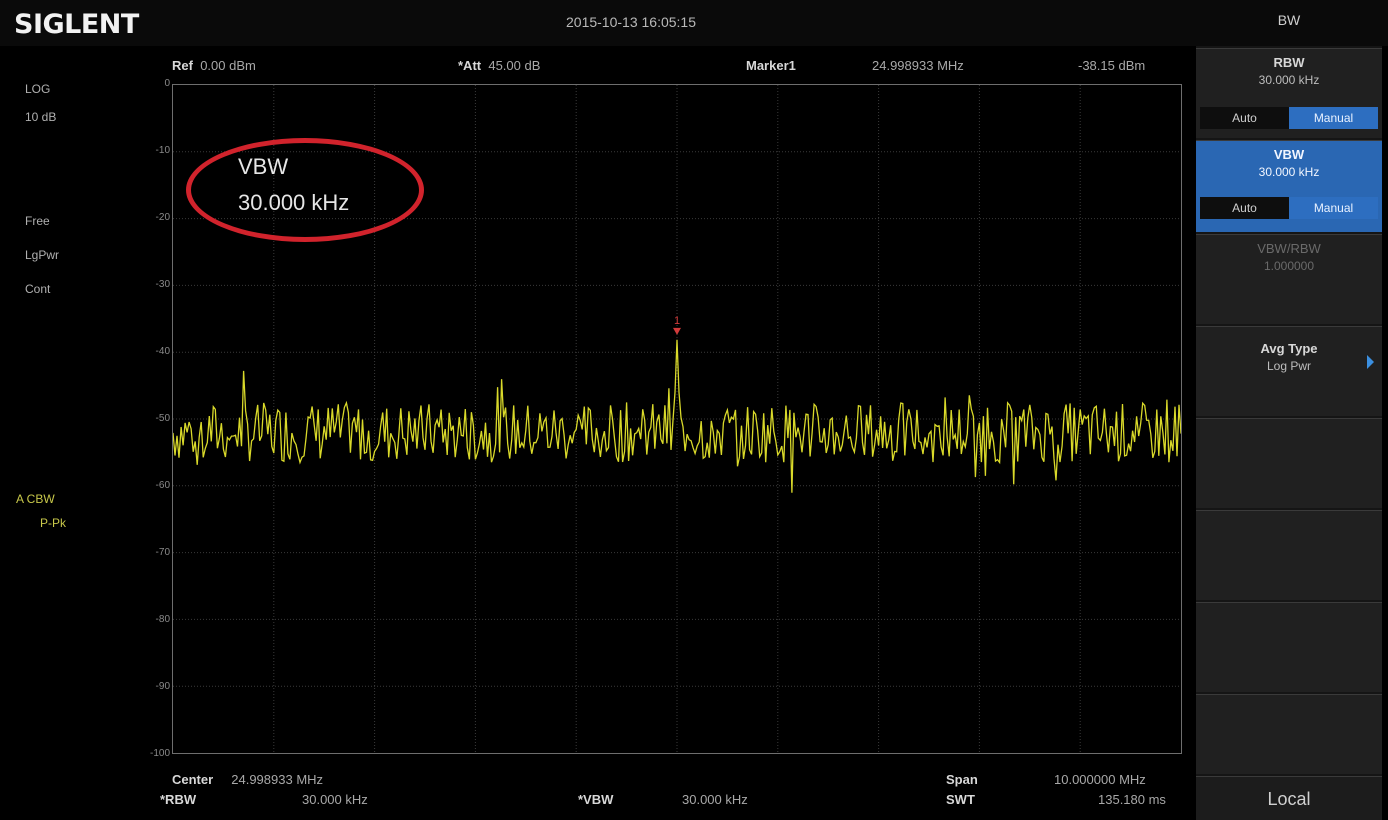 The height and width of the screenshot is (820, 1388). Describe the element at coordinates (228, 65) in the screenshot. I see `ref-value: 0.00 dBm` at that location.